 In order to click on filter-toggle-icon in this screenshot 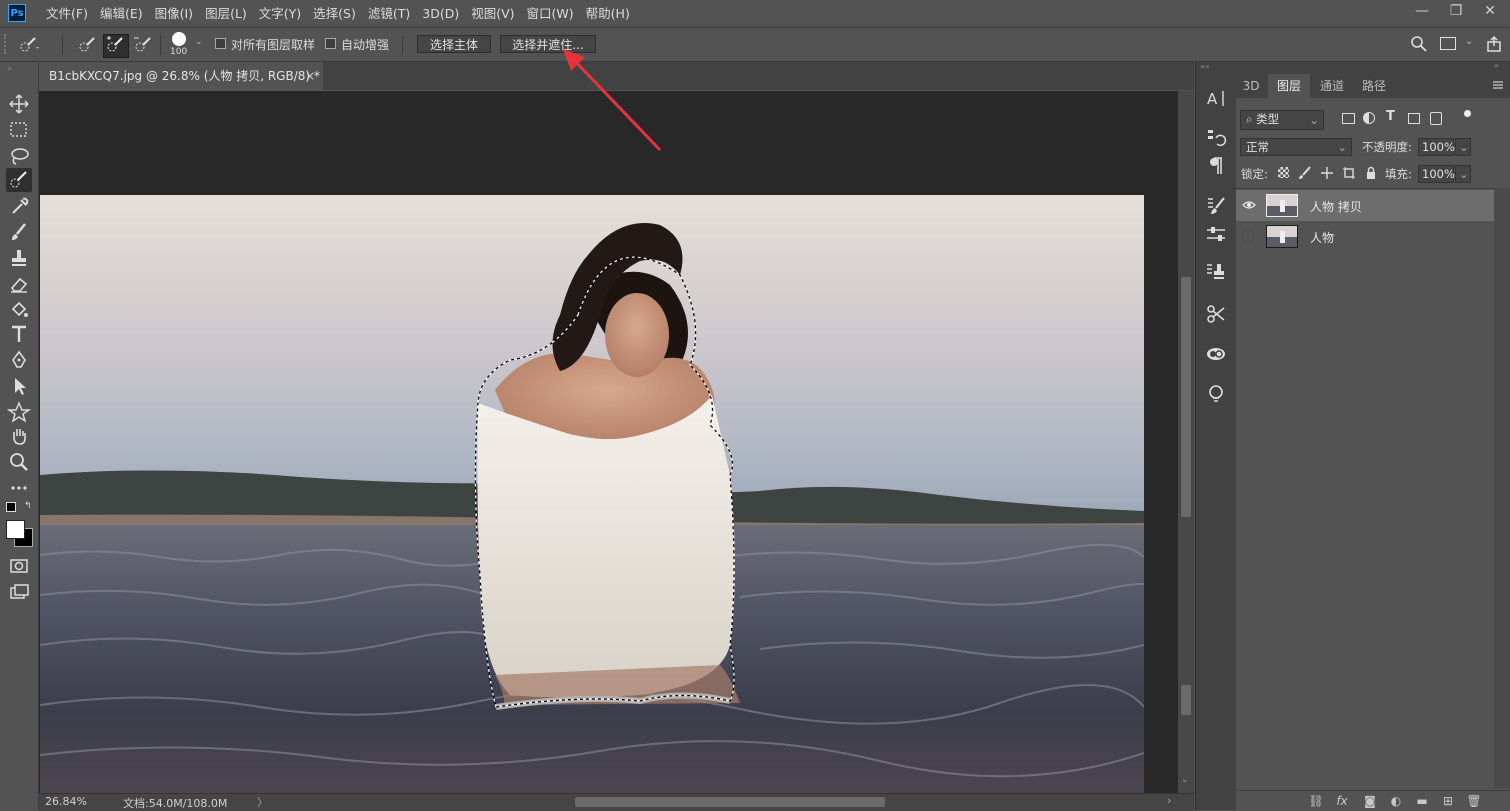, I will do `click(1467, 113)`.